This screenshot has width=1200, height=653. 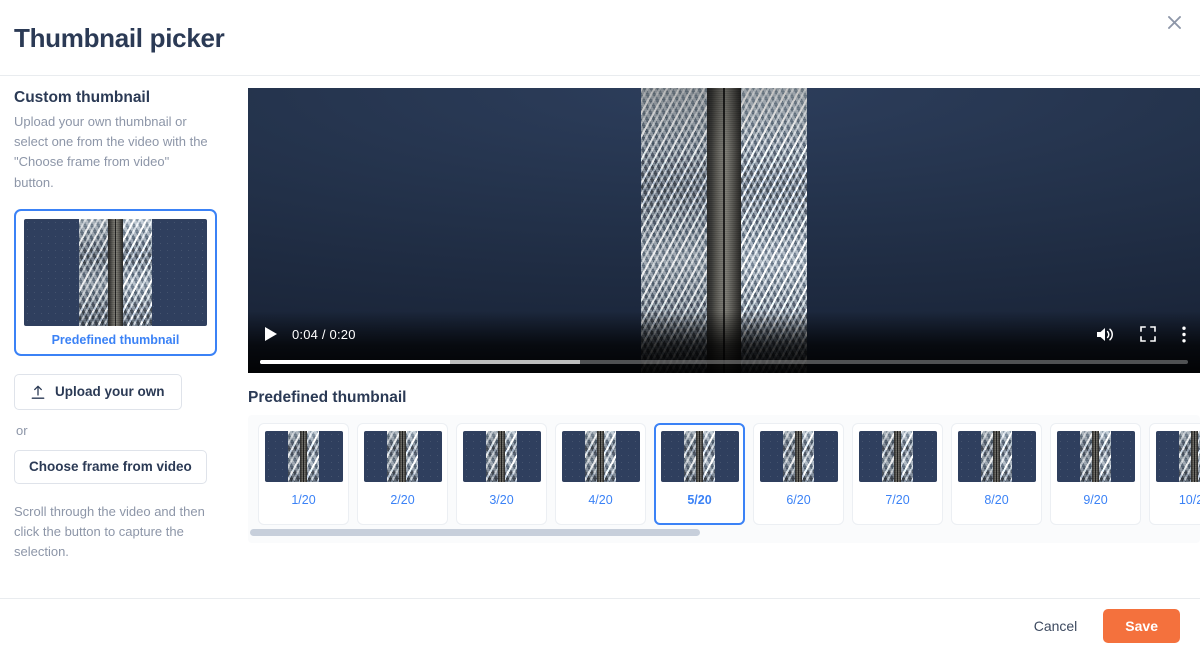 What do you see at coordinates (600, 499) in the screenshot?
I see `thumbnail-frame-label: 4/20` at bounding box center [600, 499].